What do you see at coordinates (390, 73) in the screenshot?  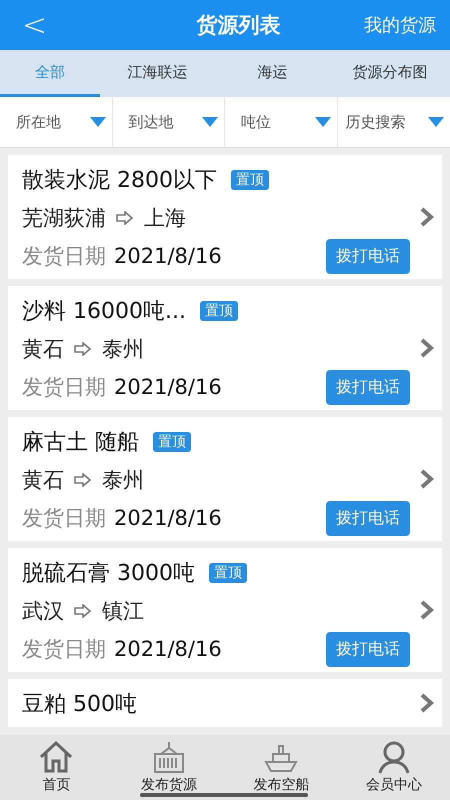 I see `tab: 货源分布图` at bounding box center [390, 73].